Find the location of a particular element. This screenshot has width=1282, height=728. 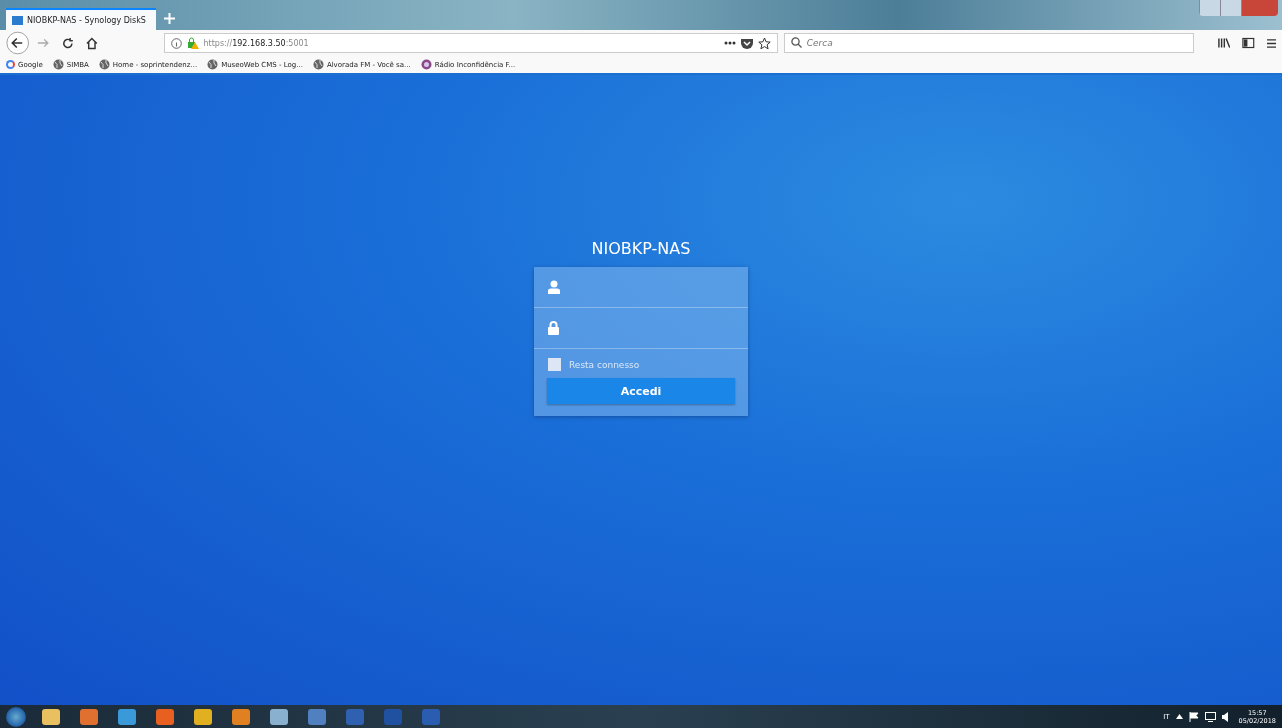

window-controls is located at coordinates (1238, 8).